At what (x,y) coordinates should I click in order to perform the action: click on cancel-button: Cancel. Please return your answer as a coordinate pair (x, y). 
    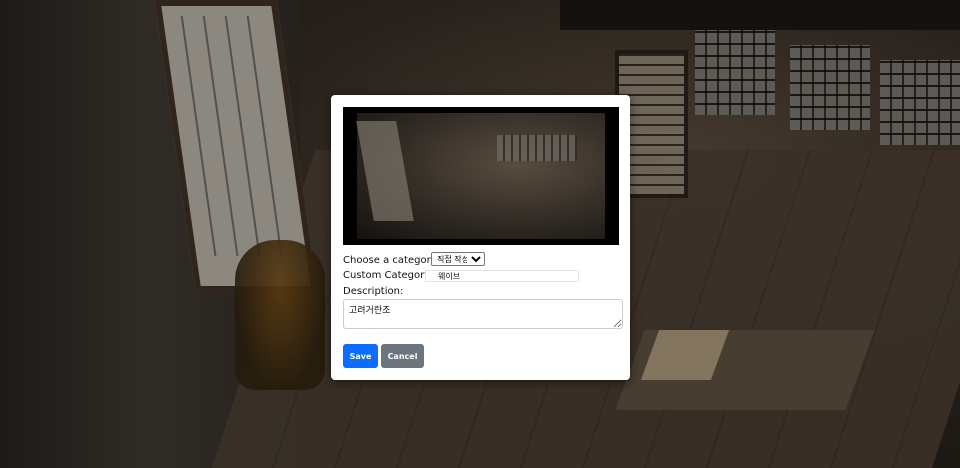
    Looking at the image, I should click on (402, 356).